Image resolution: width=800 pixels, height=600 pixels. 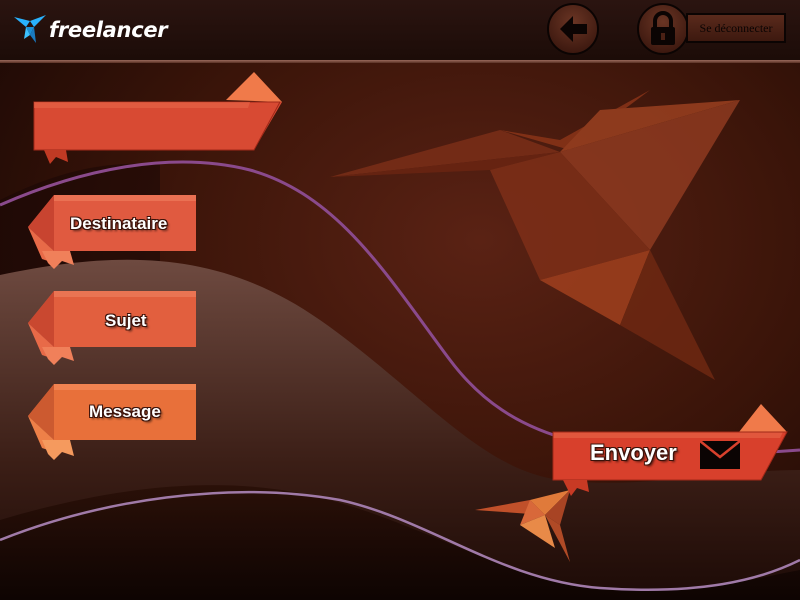 I want to click on title-ribbon, so click(x=158, y=120).